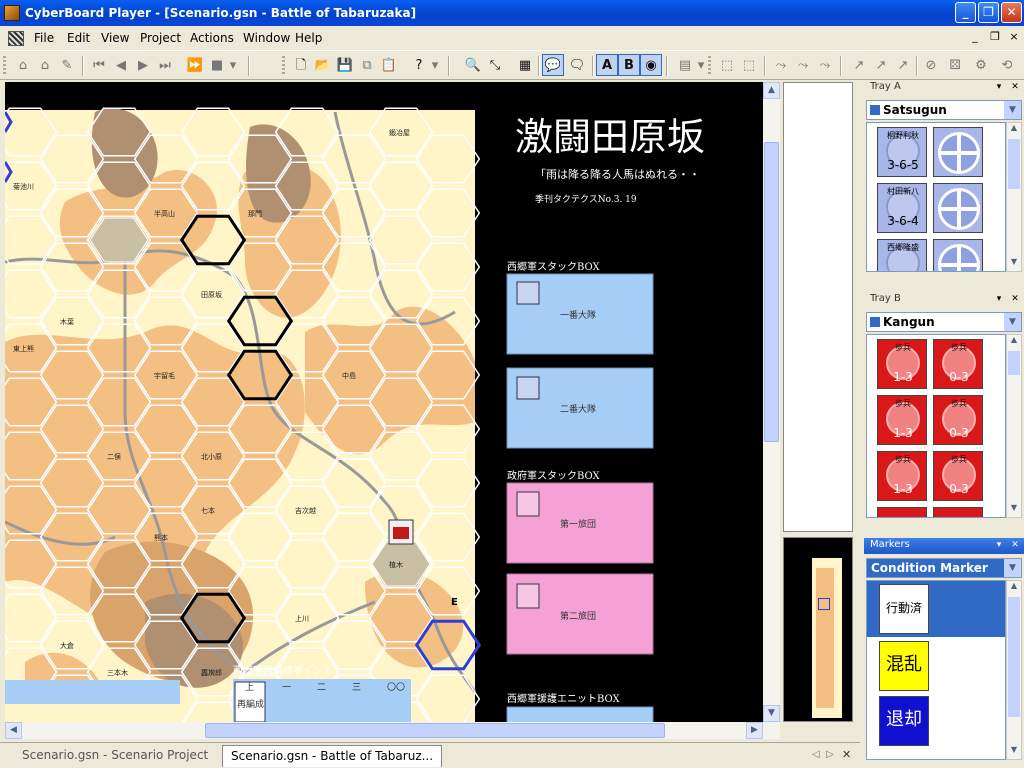  Describe the element at coordinates (958, 208) in the screenshot. I see `tray-a-unit-1-back` at that location.